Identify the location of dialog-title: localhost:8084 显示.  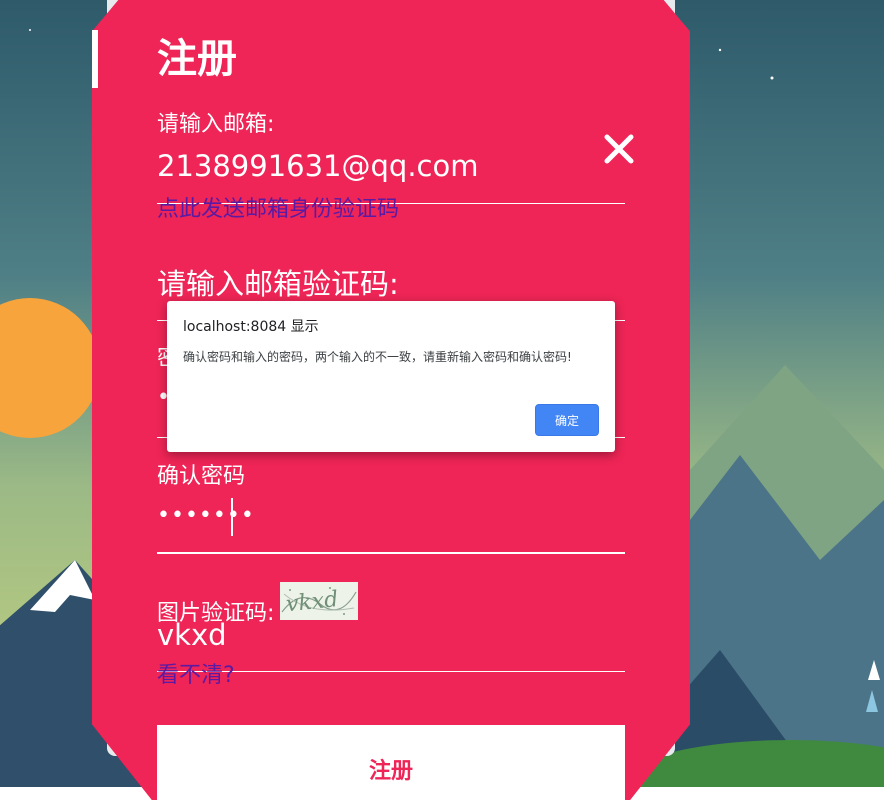
(251, 327).